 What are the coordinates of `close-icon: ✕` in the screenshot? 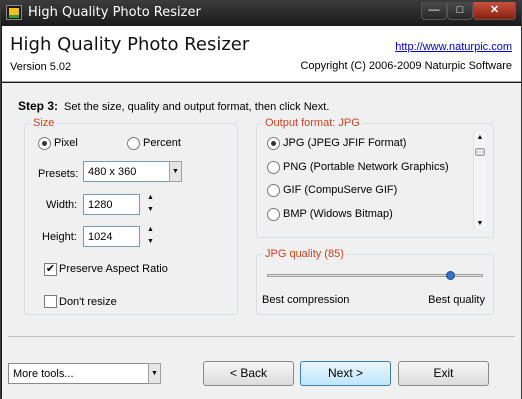 It's located at (494, 10).